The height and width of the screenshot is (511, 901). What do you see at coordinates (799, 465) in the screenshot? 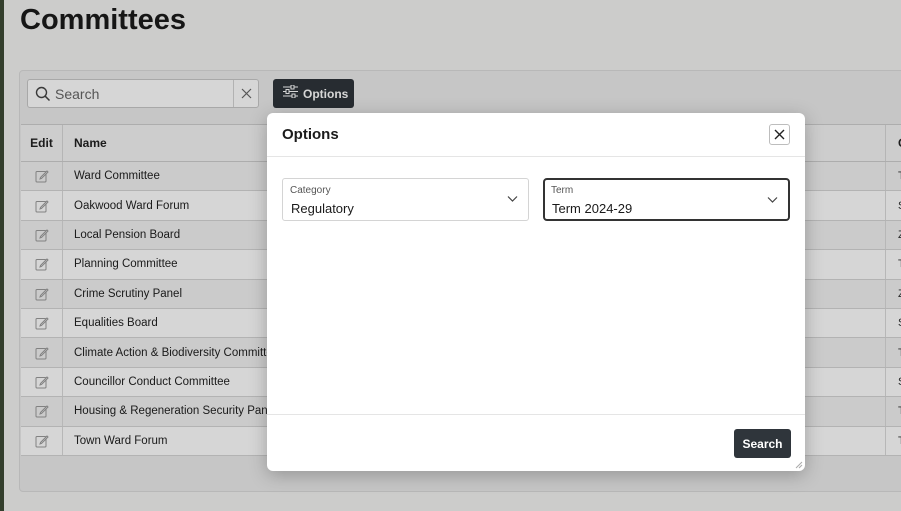
I see `resize-handle-icon` at bounding box center [799, 465].